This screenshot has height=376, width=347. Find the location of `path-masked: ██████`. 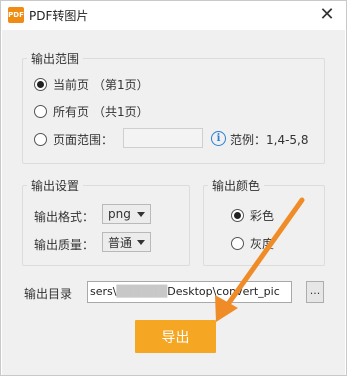

path-masked: ██████ is located at coordinates (142, 291).